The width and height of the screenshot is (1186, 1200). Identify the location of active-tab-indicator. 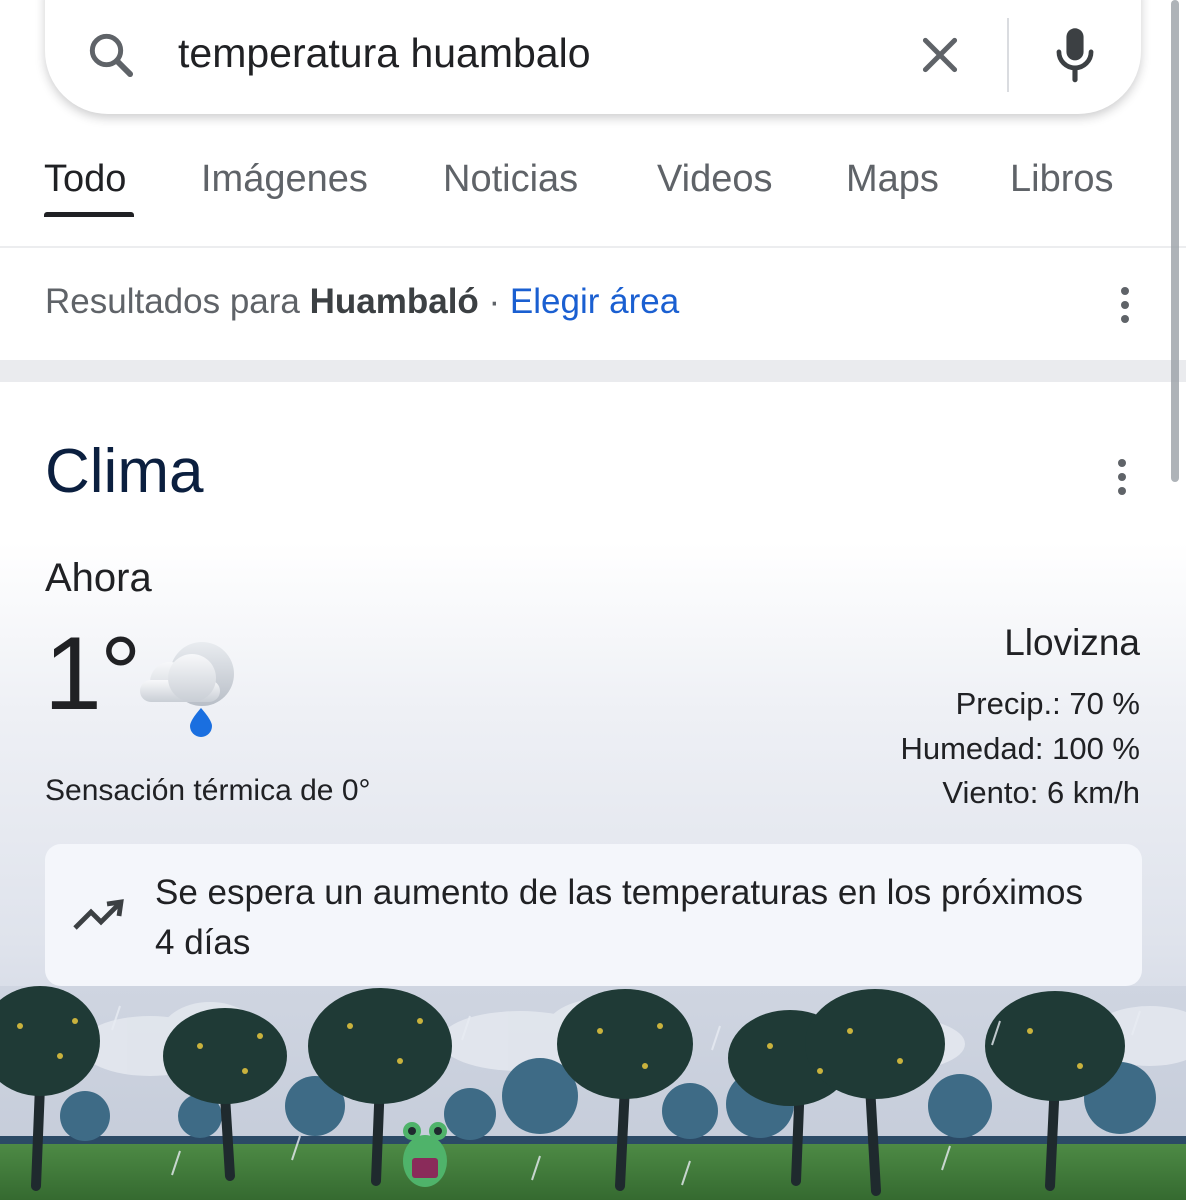
(89, 214).